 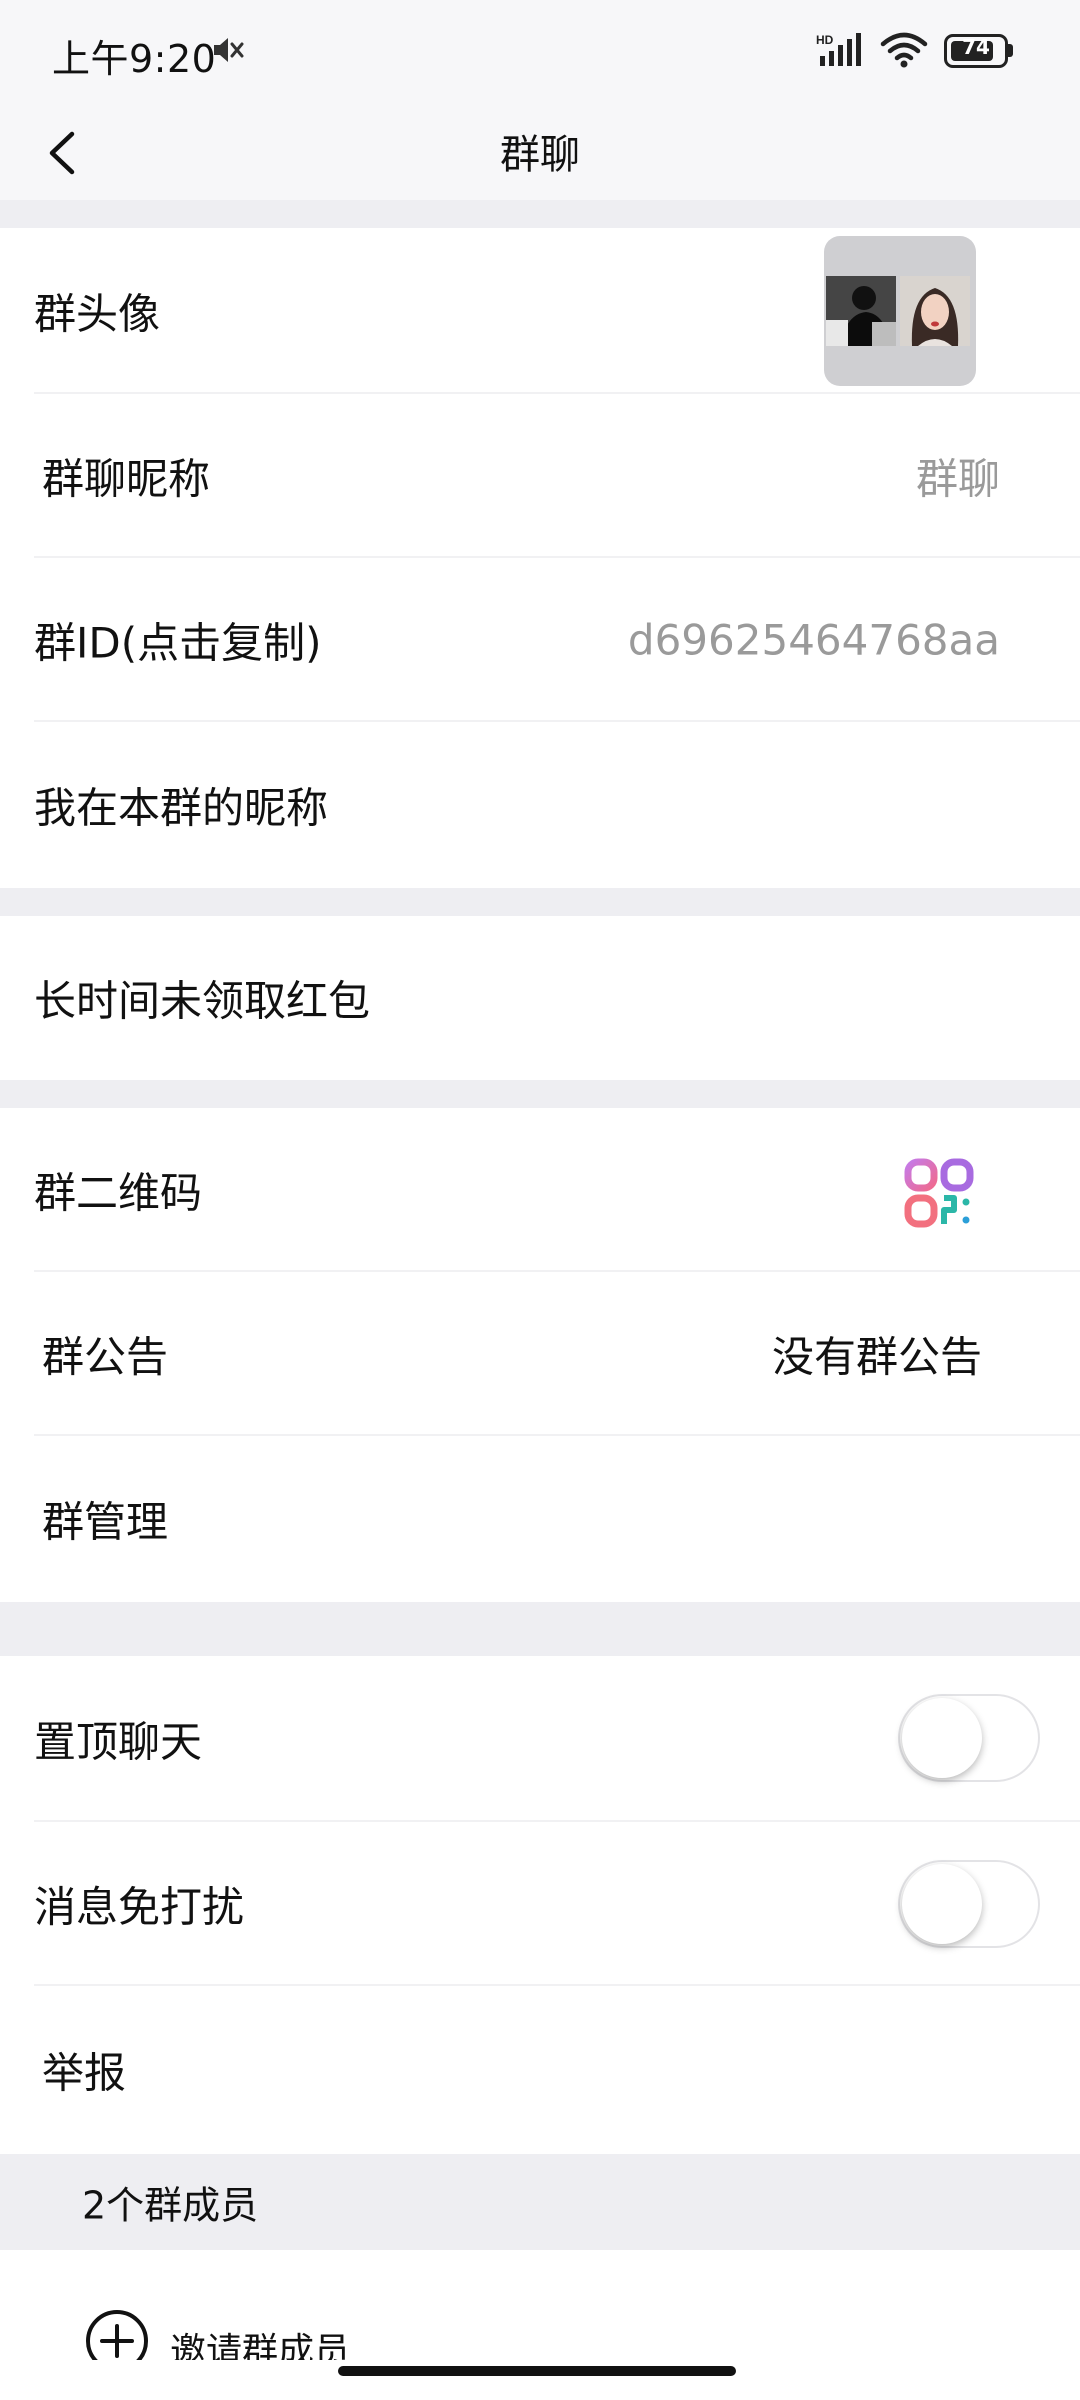 What do you see at coordinates (118, 1742) in the screenshot?
I see `pin-chat-label: 置顶聊天` at bounding box center [118, 1742].